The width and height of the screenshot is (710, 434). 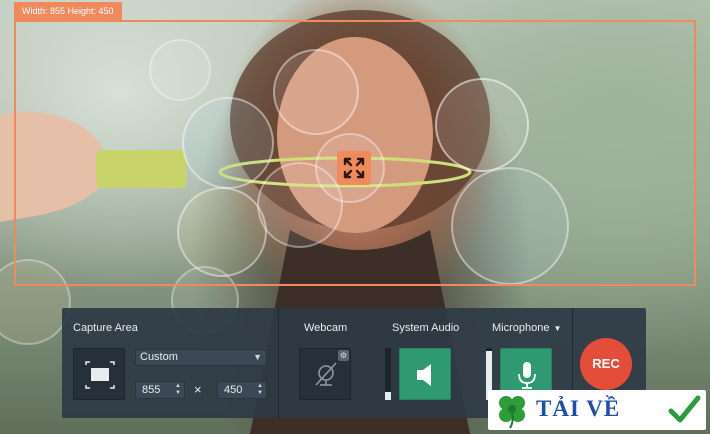 I want to click on checkmark-icon, so click(x=684, y=409).